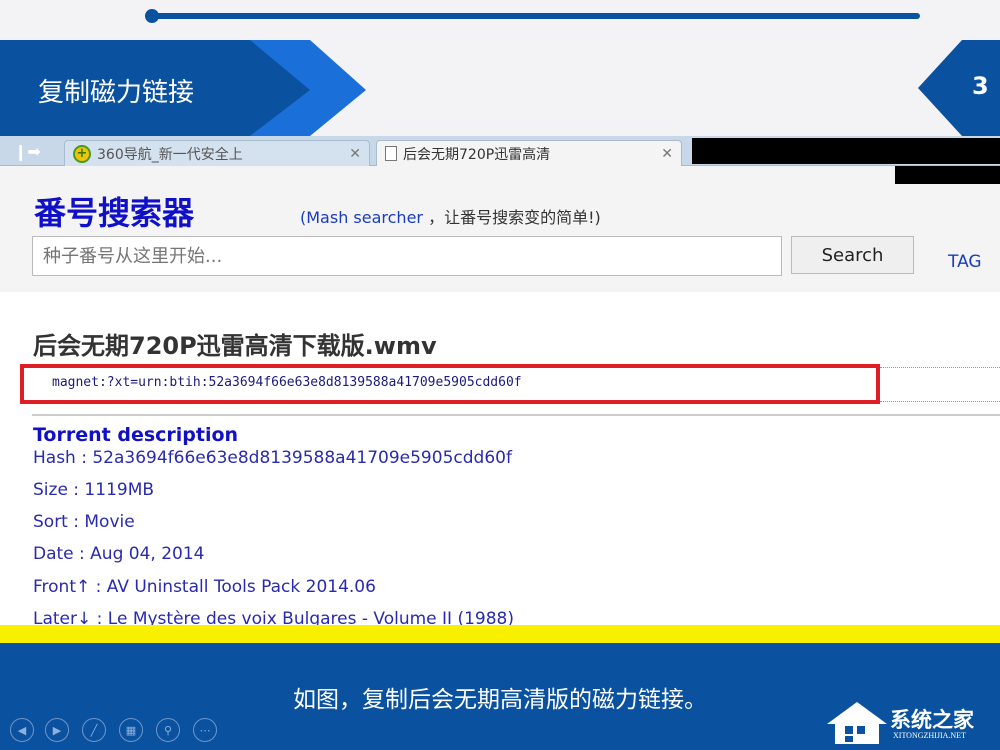 Image resolution: width=1000 pixels, height=750 pixels. What do you see at coordinates (116, 92) in the screenshot?
I see `slide-title: 复制磁力链接` at bounding box center [116, 92].